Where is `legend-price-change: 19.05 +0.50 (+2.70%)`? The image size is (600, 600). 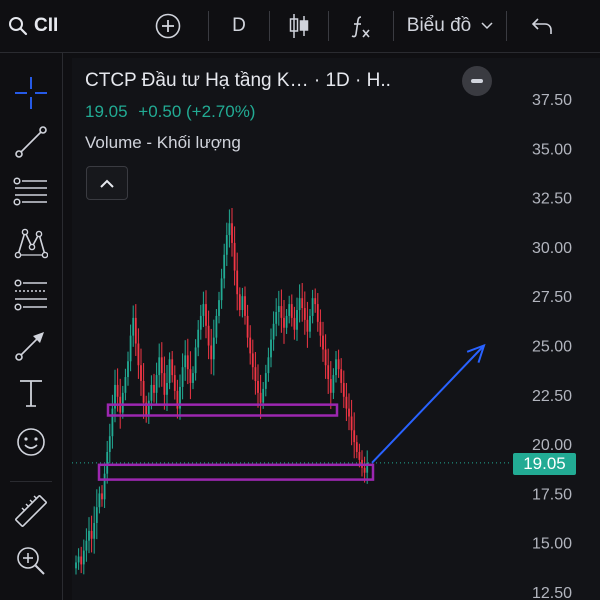 legend-price-change: 19.05 +0.50 (+2.70%) is located at coordinates (170, 112).